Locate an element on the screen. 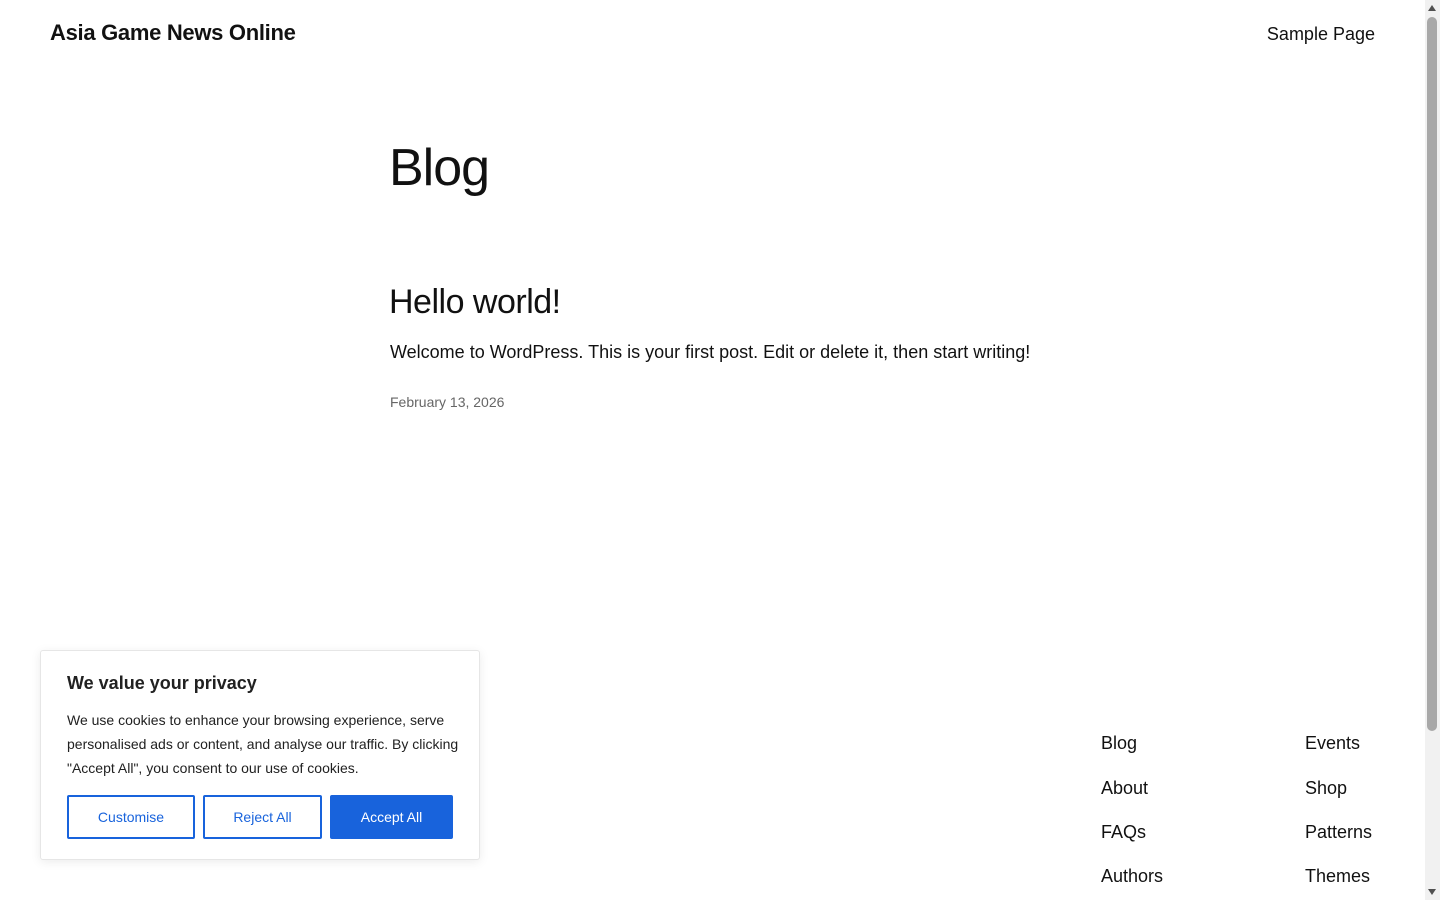  scroll-down-arrow-icon is located at coordinates (1432, 892).